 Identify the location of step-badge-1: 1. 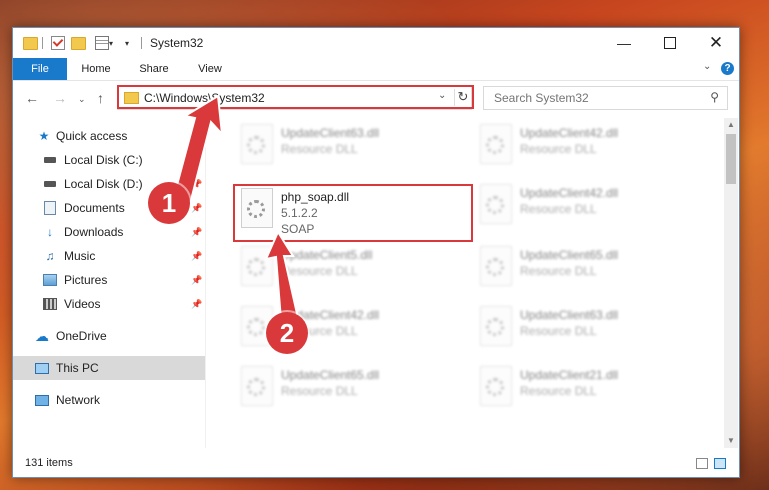
(169, 203).